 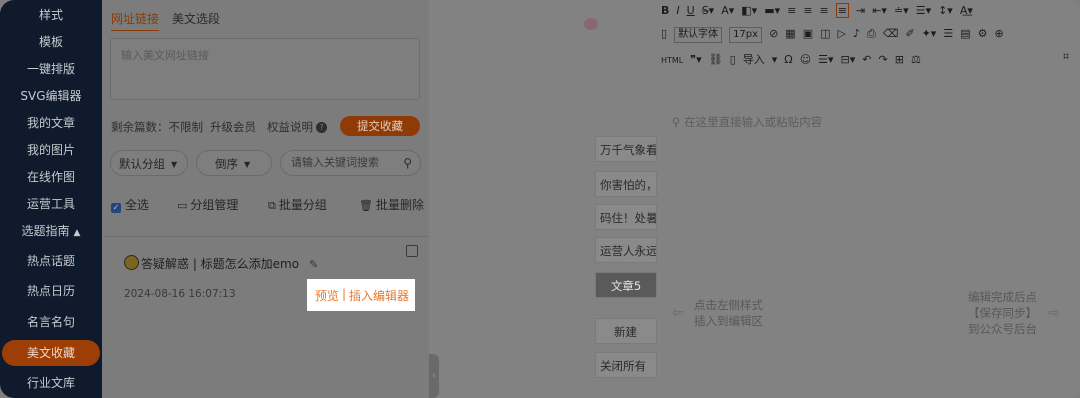 What do you see at coordinates (380, 126) in the screenshot?
I see `submit-collection-button: 提交收藏` at bounding box center [380, 126].